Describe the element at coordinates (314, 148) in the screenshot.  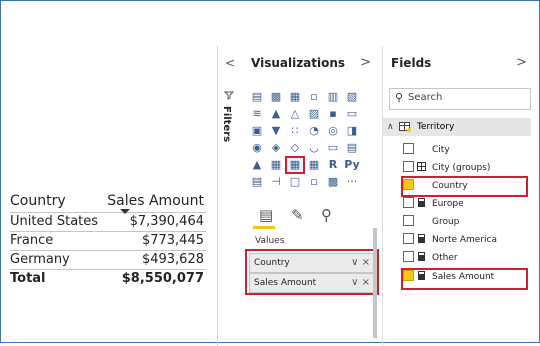
I see `gauge-icon: ◡` at that location.